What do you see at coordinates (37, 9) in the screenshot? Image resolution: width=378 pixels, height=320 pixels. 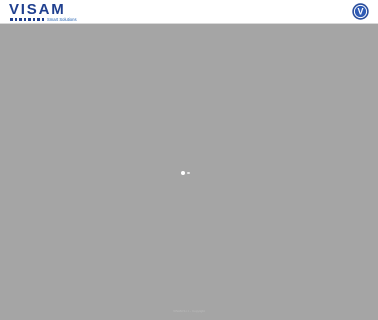 I see `logo-text: VISAM` at bounding box center [37, 9].